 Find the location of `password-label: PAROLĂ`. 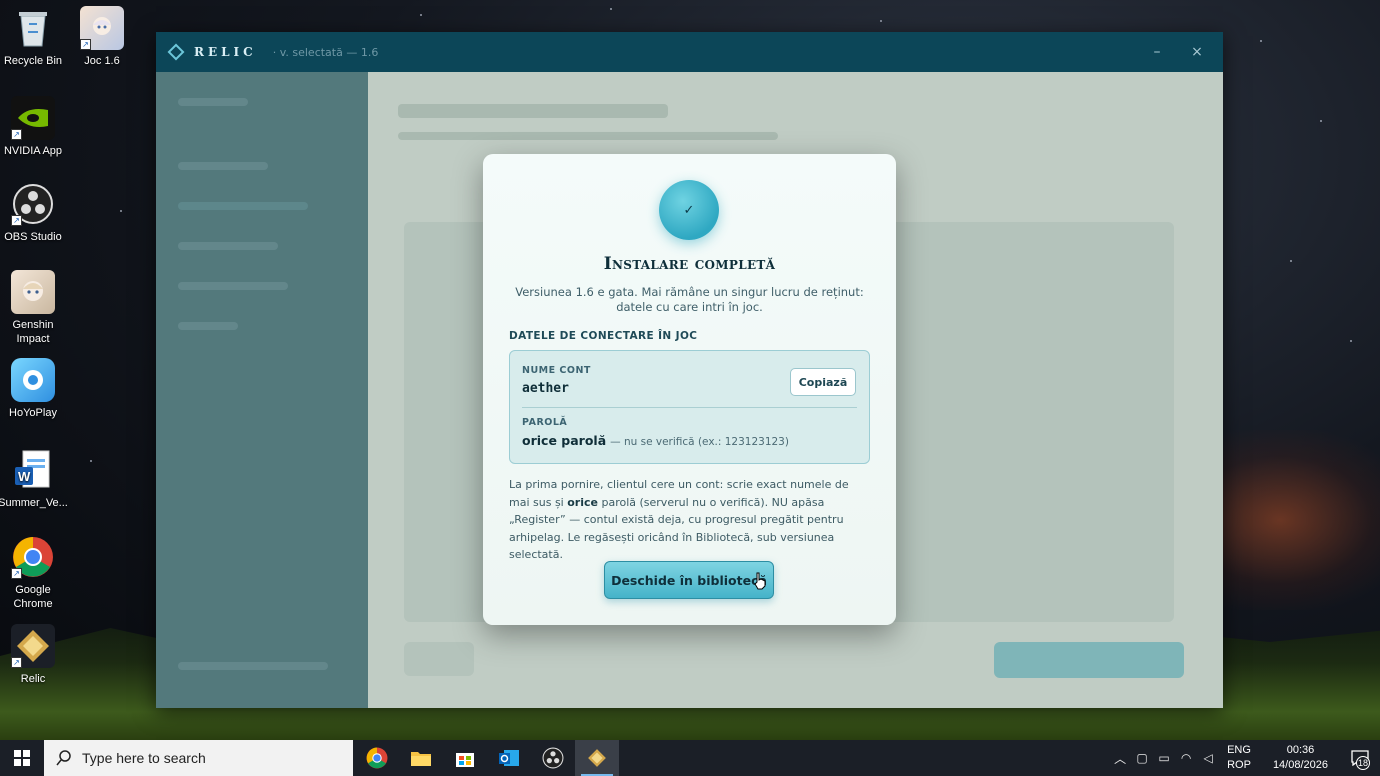

password-label: PAROLĂ is located at coordinates (545, 422).